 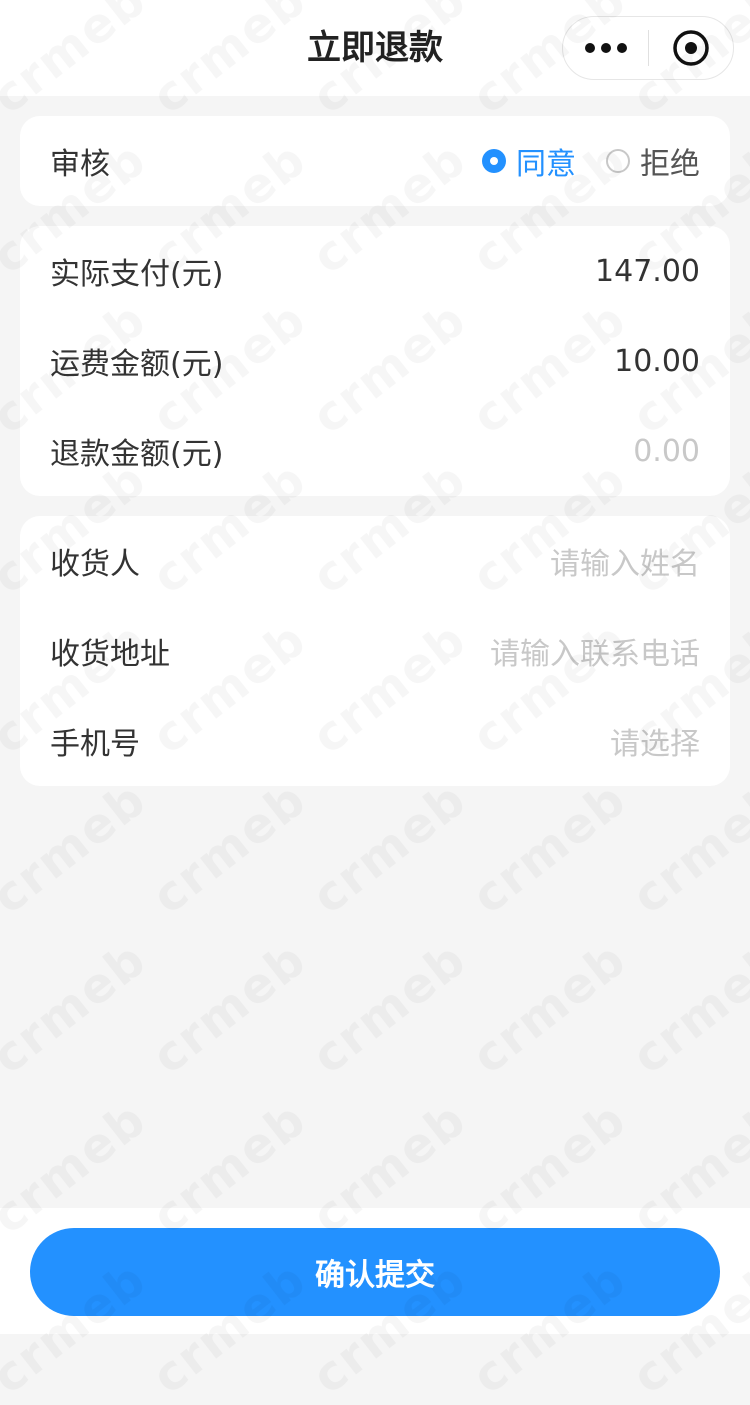 What do you see at coordinates (375, 741) in the screenshot?
I see `phone-row: 手机号 请选择` at bounding box center [375, 741].